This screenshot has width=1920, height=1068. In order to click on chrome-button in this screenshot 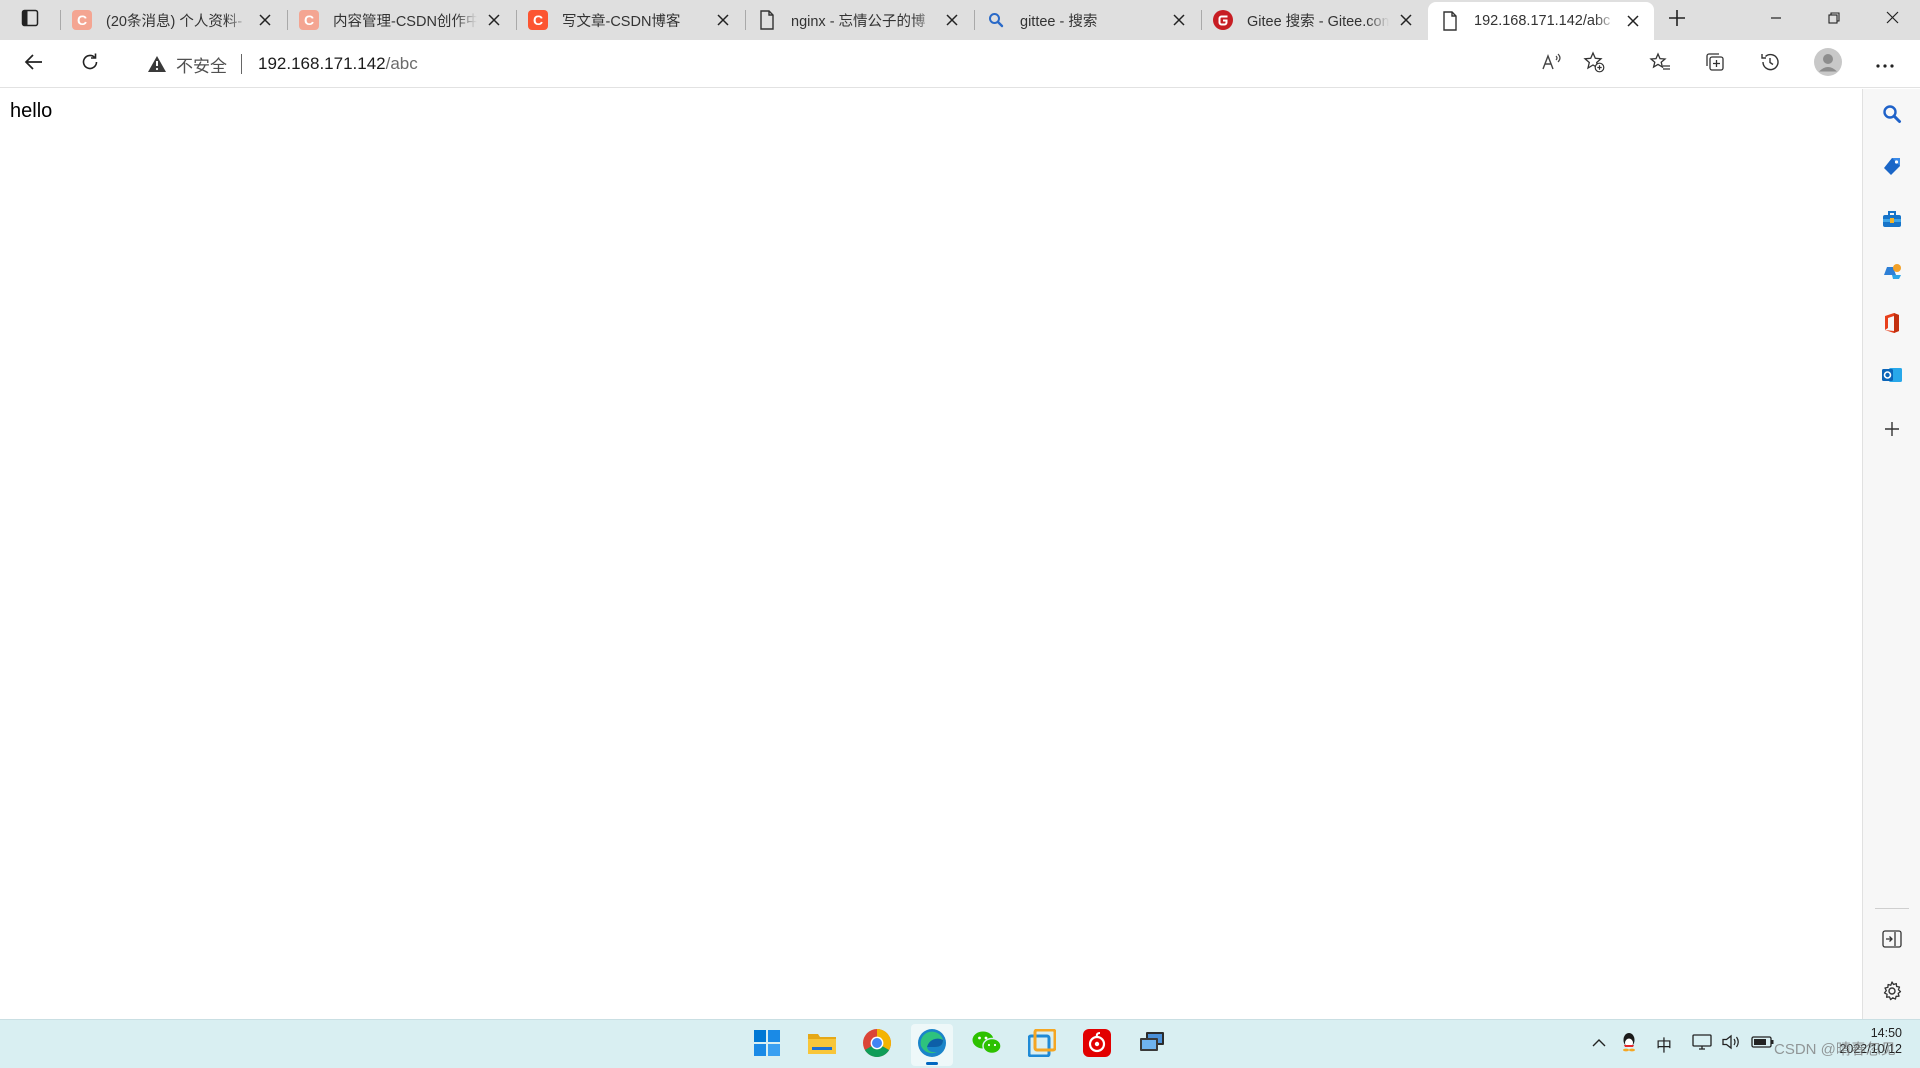, I will do `click(877, 1045)`.